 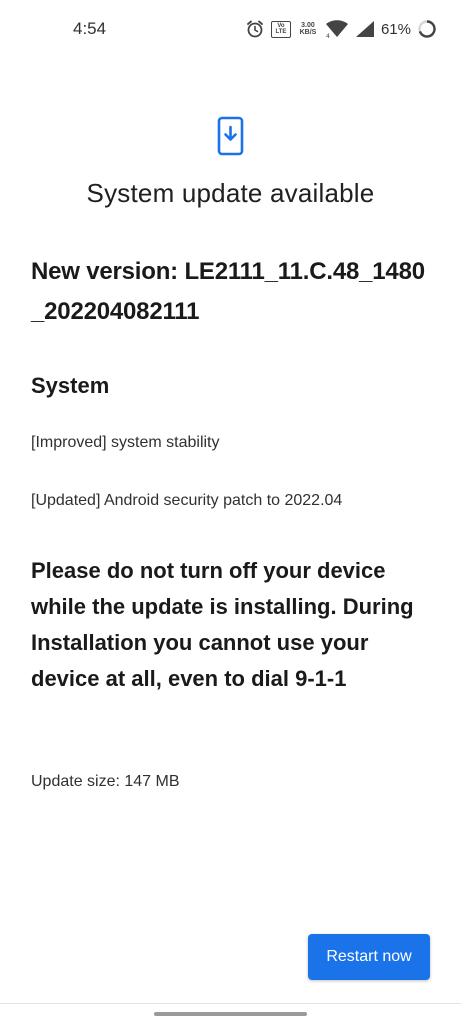 I want to click on gesture-navigation-bar, so click(x=230, y=1014).